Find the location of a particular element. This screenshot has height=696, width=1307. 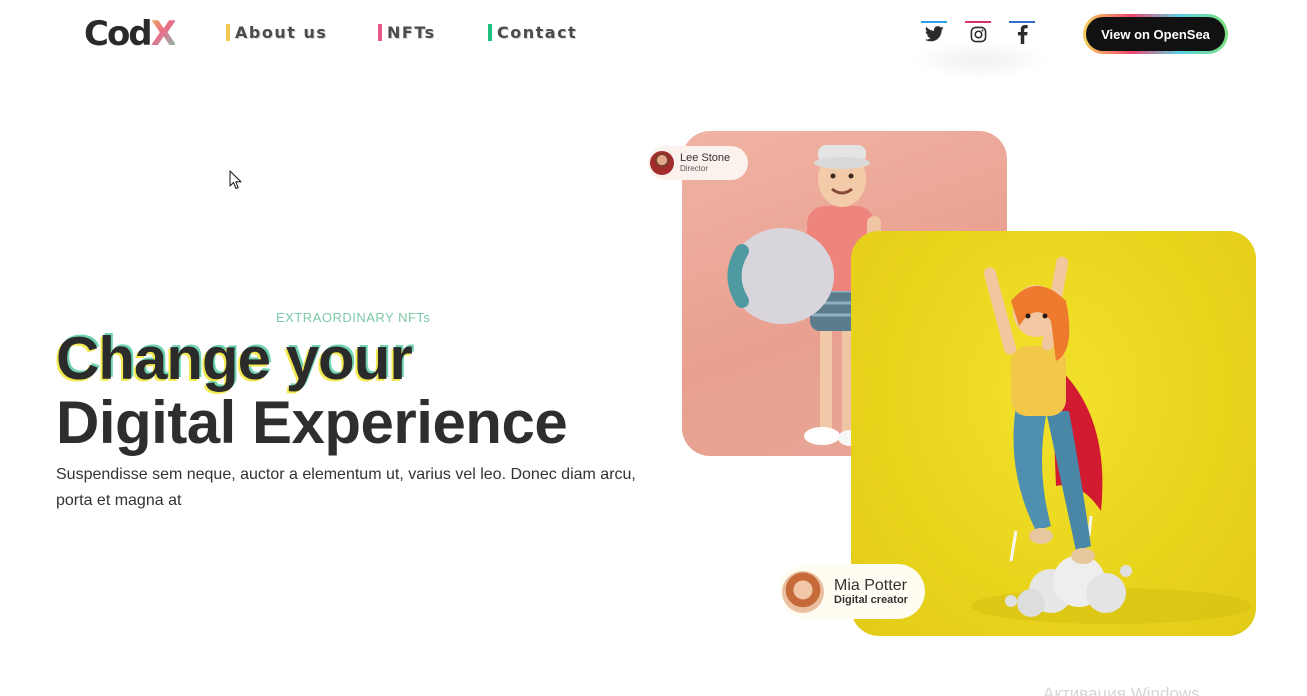

hero-eyebrow: EXTRAORDINARY NFTs is located at coordinates (353, 317).